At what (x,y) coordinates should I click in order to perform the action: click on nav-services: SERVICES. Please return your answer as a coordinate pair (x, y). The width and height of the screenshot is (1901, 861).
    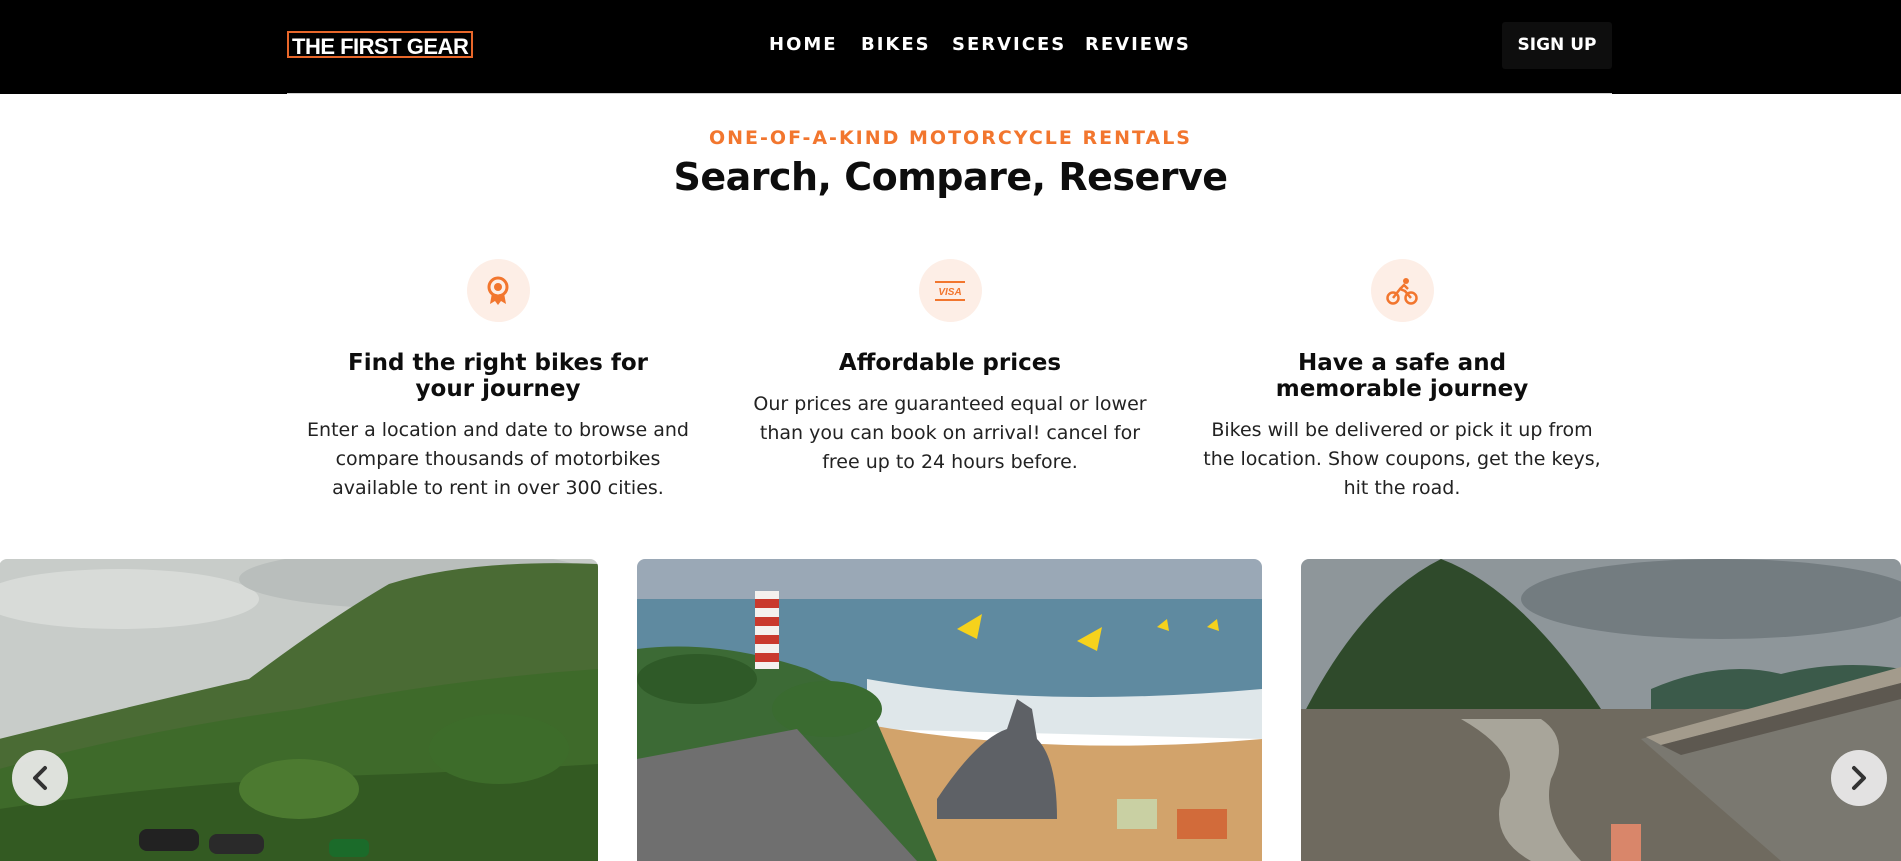
    Looking at the image, I should click on (1009, 45).